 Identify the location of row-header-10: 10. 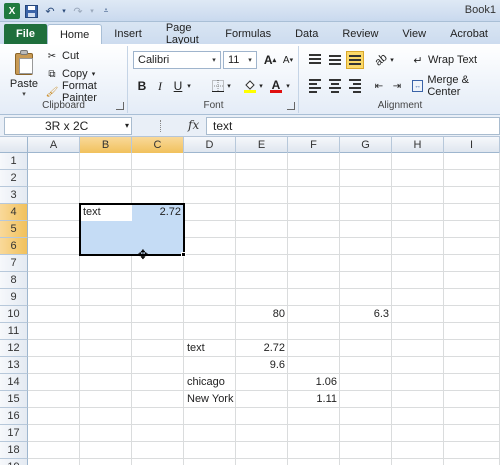
(14, 314).